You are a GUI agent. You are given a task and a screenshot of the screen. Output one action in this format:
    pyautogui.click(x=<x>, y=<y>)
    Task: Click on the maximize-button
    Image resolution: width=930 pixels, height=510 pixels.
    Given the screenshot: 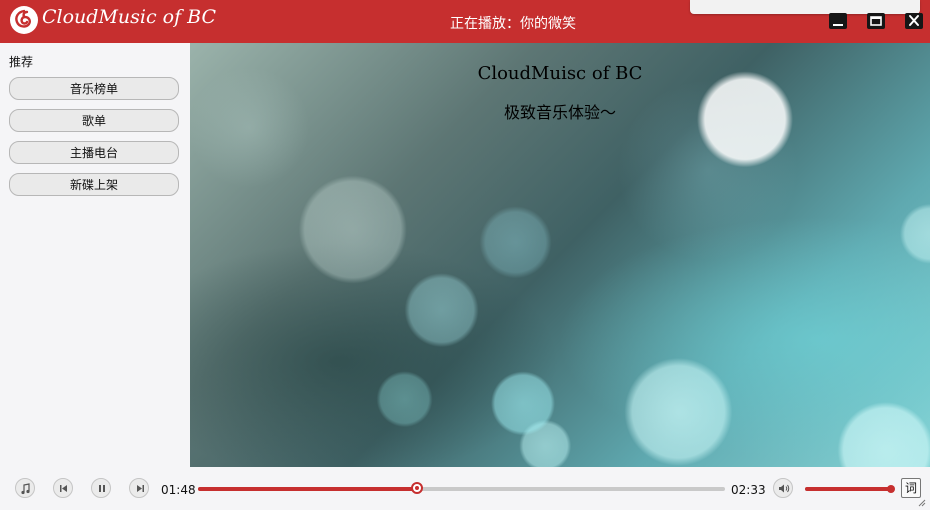 What is the action you would take?
    pyautogui.click(x=876, y=21)
    